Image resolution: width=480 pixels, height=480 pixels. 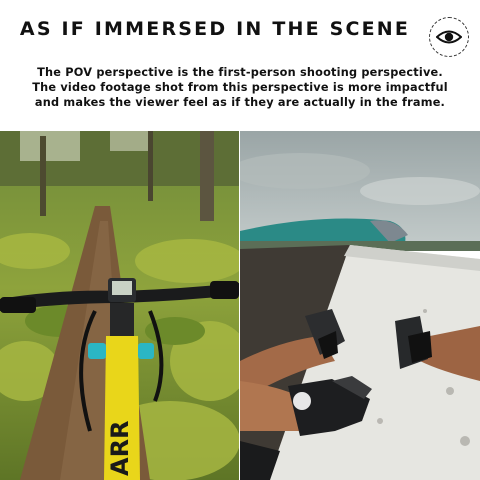 I want to click on eye-badge, so click(x=449, y=37).